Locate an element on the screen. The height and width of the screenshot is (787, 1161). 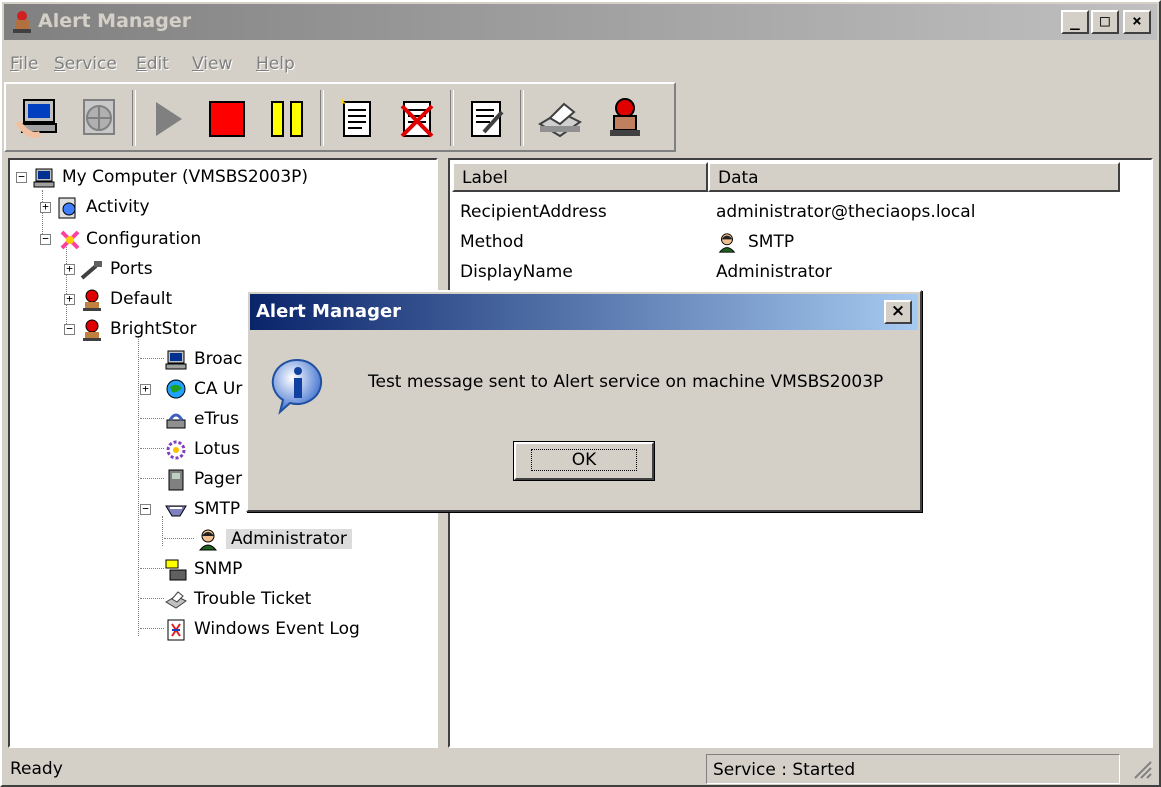
tree-item-my-computer: − My Computer (VMSBS2003P) is located at coordinates (216, 178).